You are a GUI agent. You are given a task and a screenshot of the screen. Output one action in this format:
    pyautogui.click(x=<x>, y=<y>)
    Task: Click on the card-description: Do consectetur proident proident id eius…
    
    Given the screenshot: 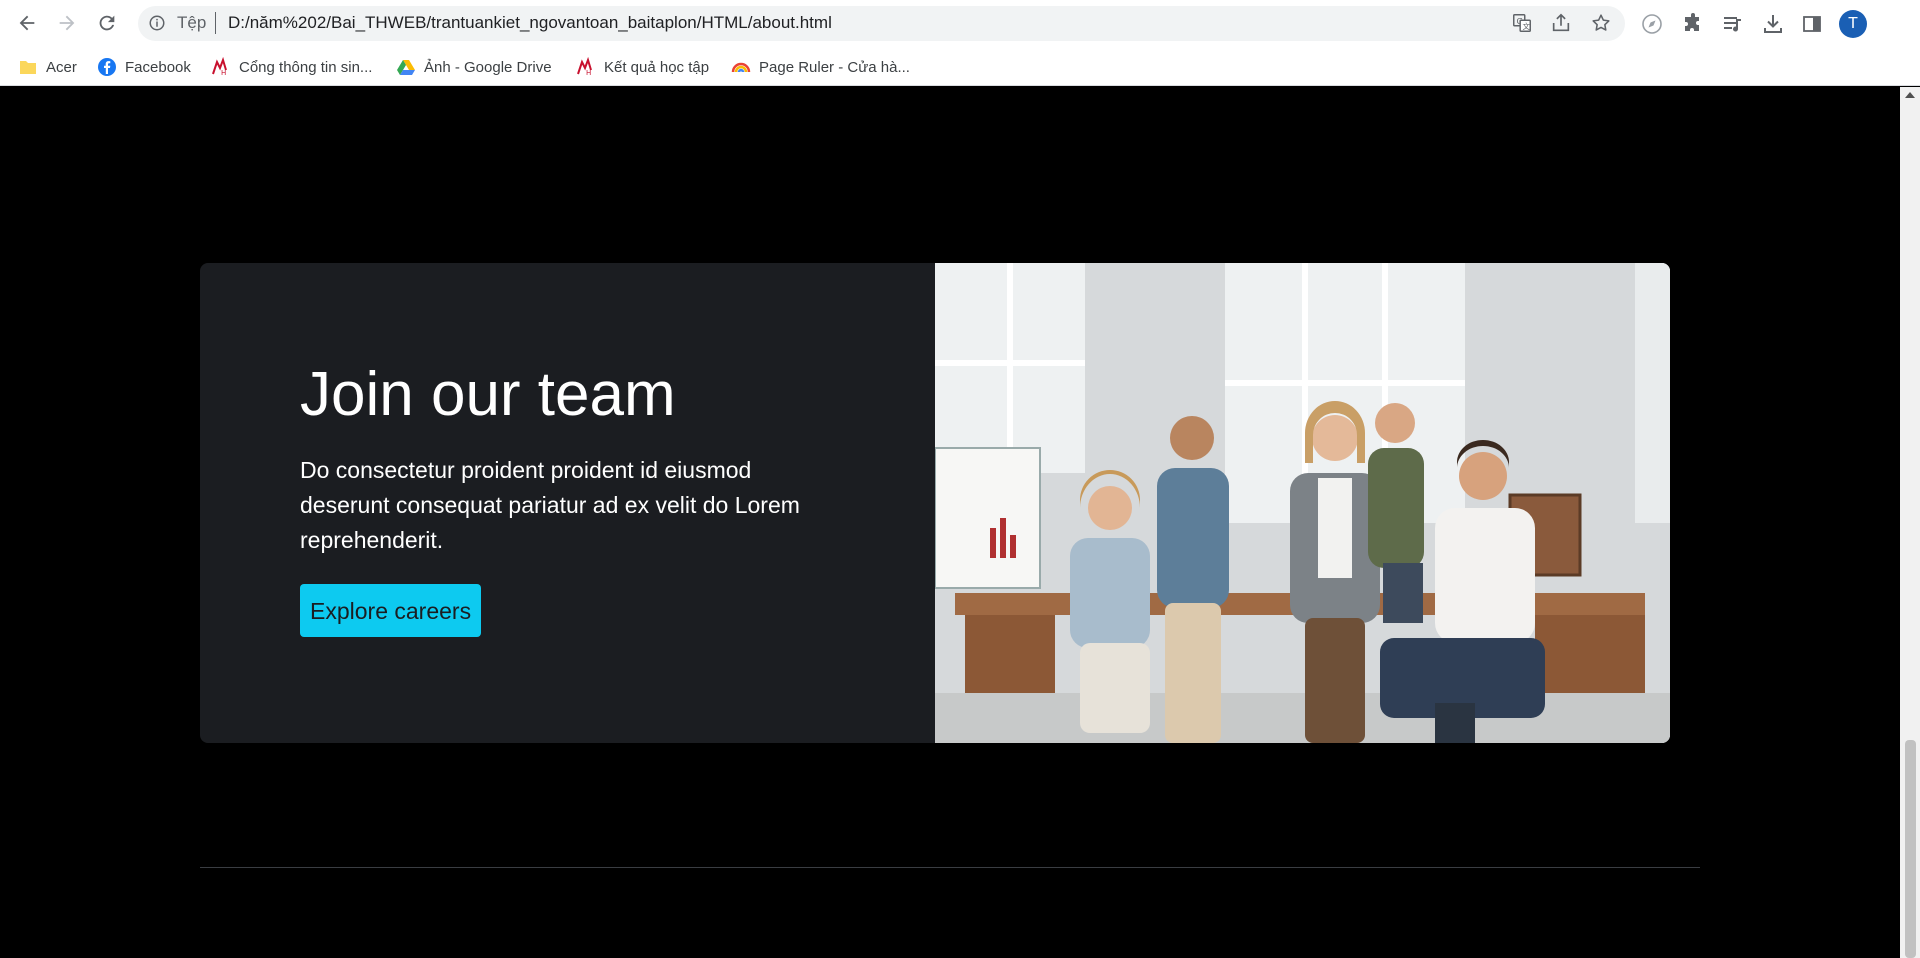 What is the action you would take?
    pyautogui.click(x=550, y=505)
    